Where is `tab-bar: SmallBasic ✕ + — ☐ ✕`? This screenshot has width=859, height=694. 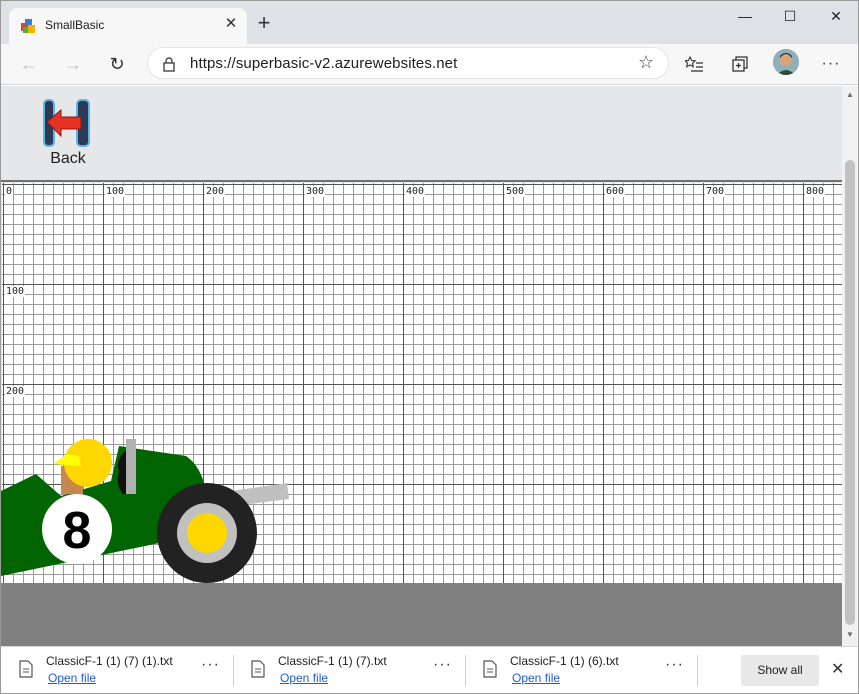 tab-bar: SmallBasic ✕ + — ☐ ✕ is located at coordinates (429, 22).